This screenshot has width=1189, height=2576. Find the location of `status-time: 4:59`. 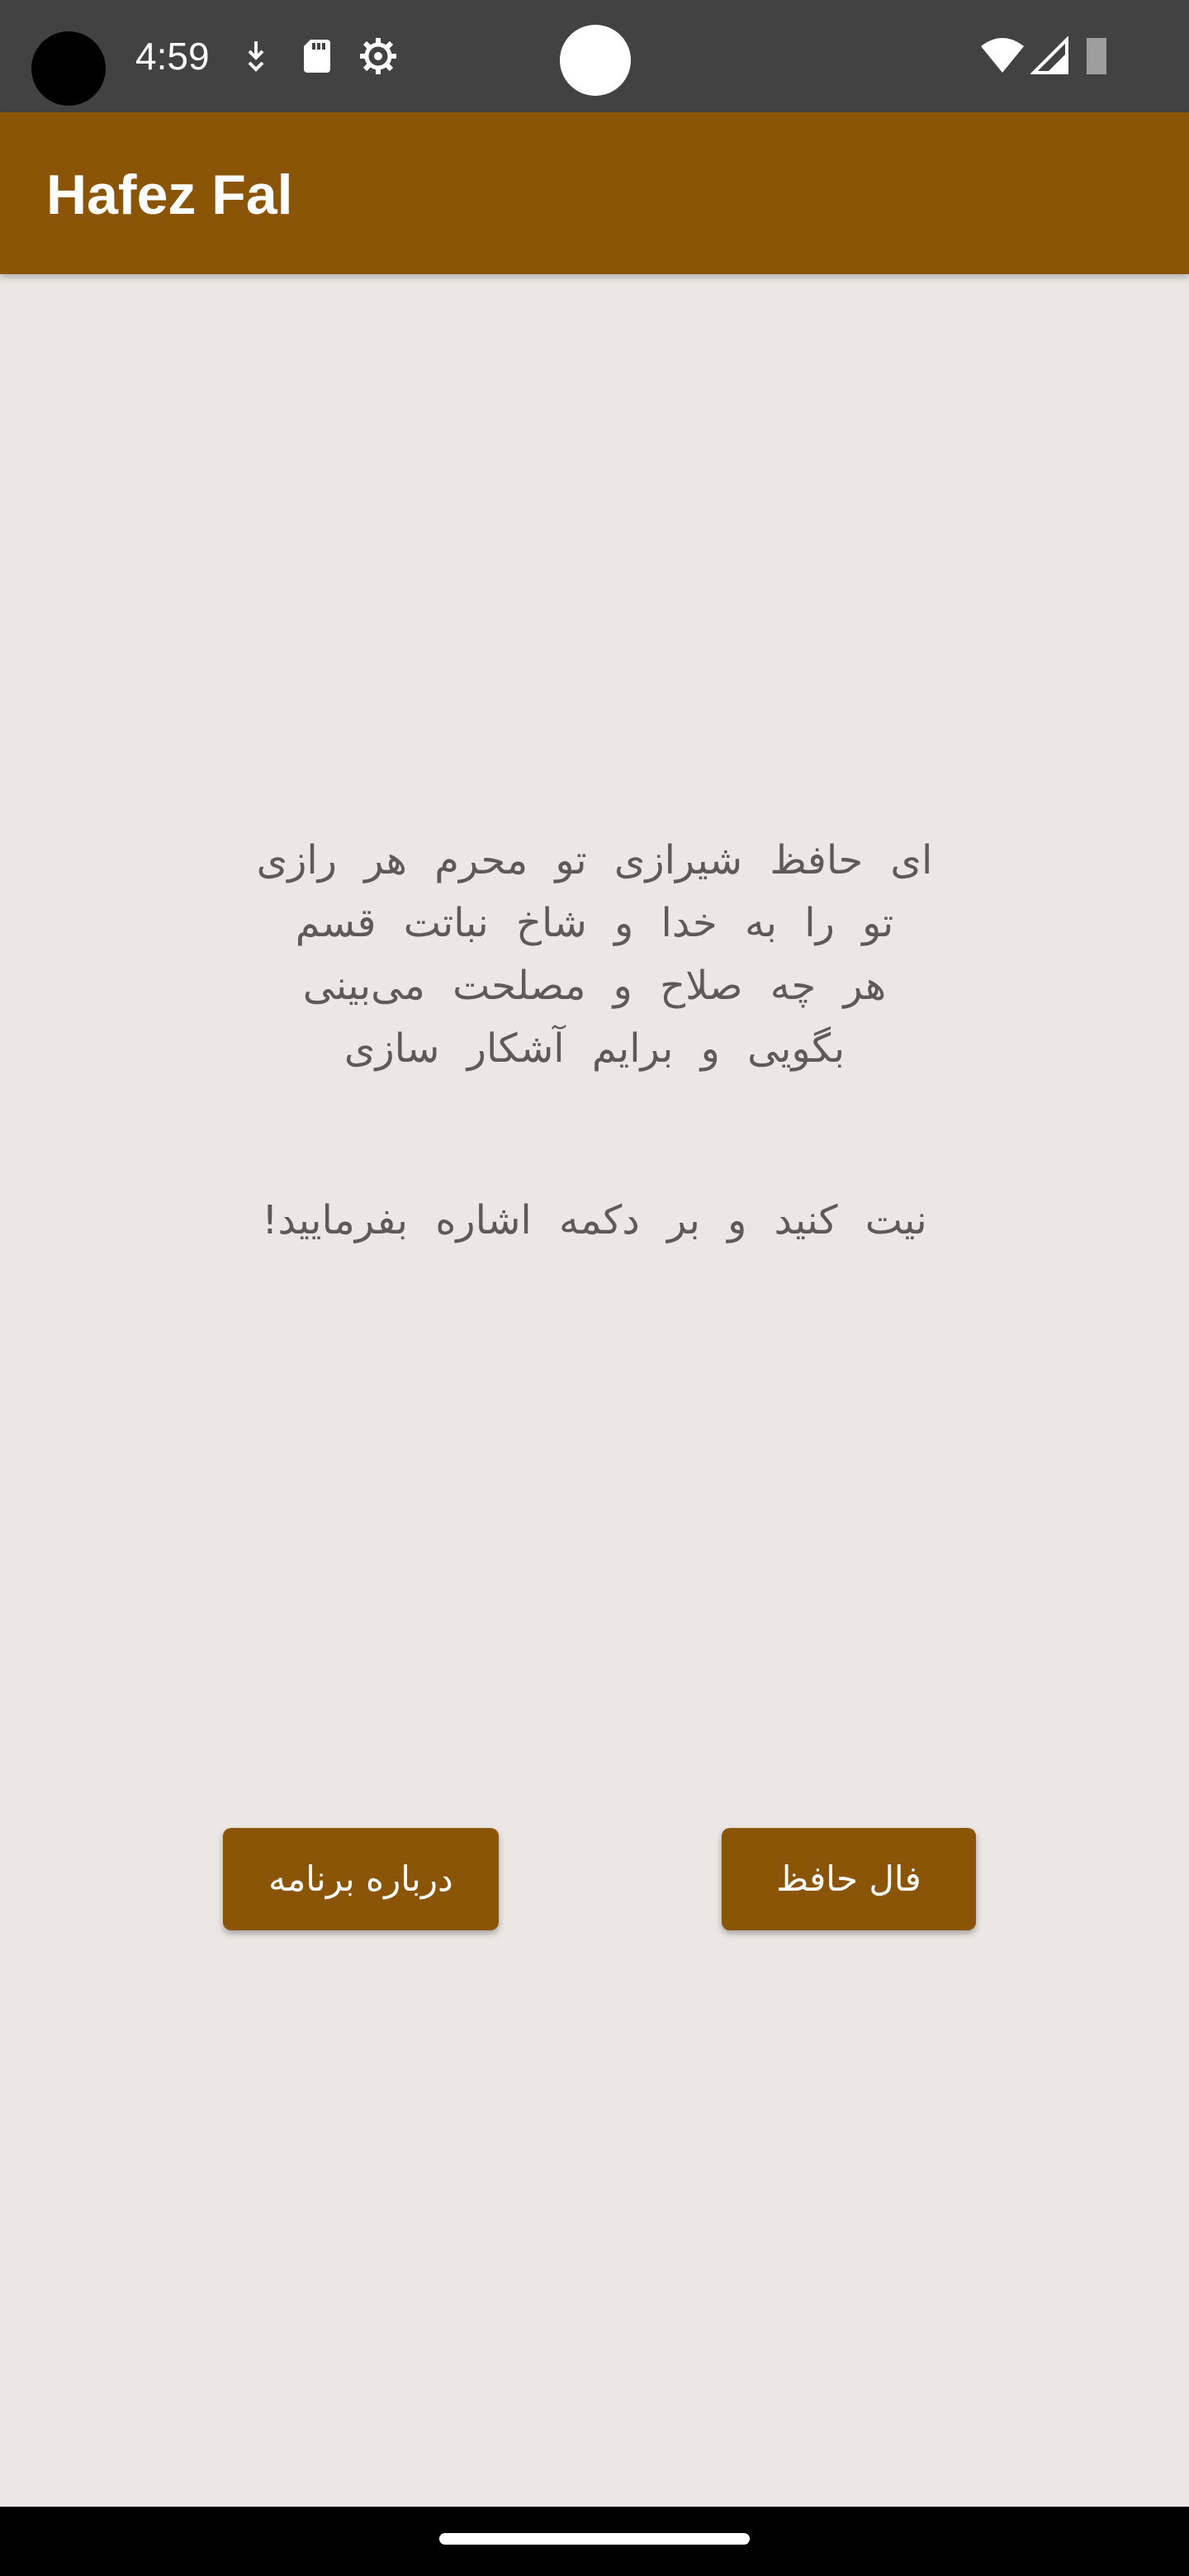

status-time: 4:59 is located at coordinates (172, 56).